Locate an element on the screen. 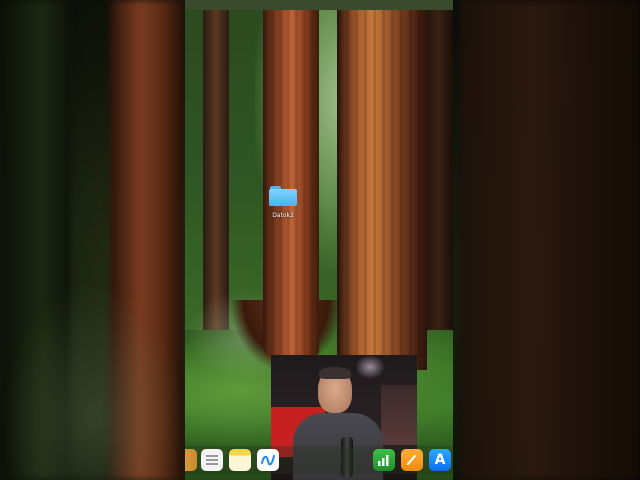 The image size is (640, 480). wallpaper-tree is located at coordinates (216, 170).